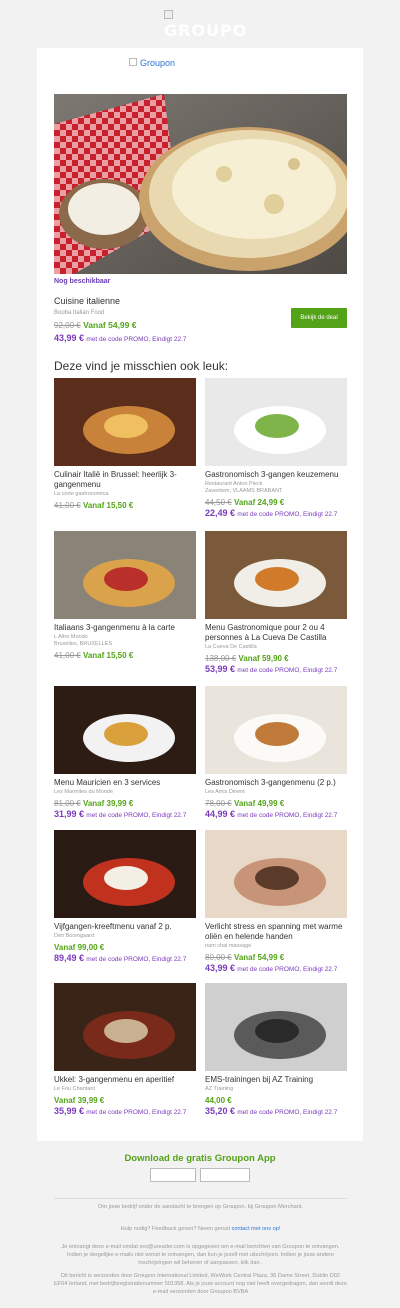 The height and width of the screenshot is (1308, 400). I want to click on old-price: 92,00 €, so click(67, 325).